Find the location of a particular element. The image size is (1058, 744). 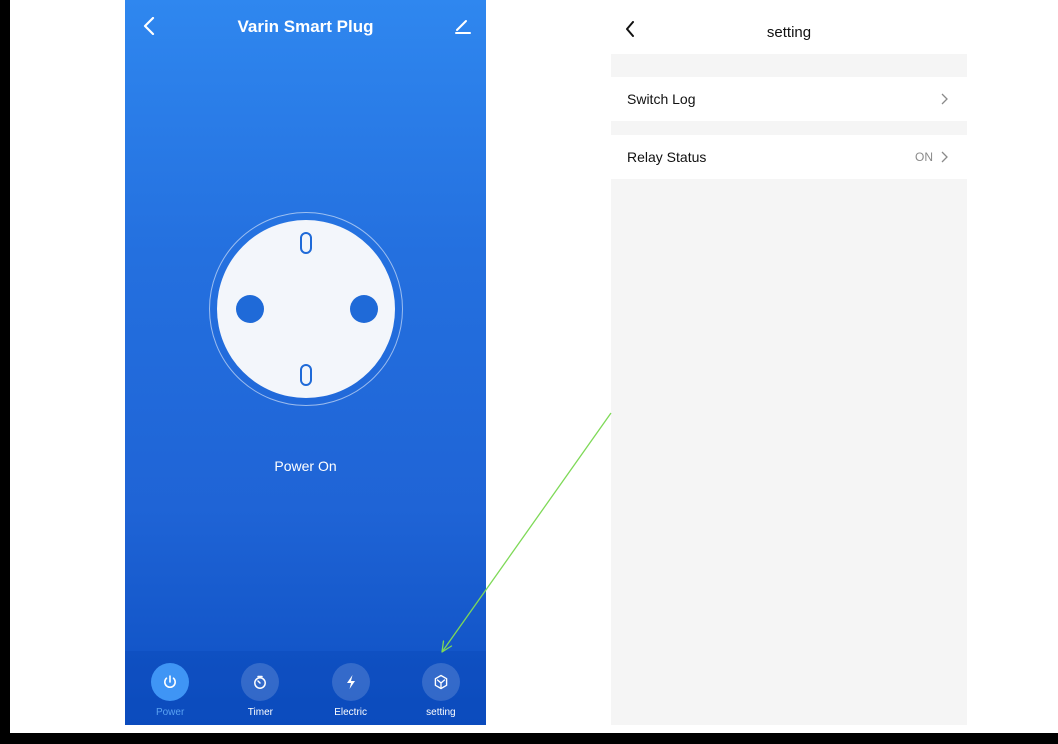

edit-button is located at coordinates (463, 26).